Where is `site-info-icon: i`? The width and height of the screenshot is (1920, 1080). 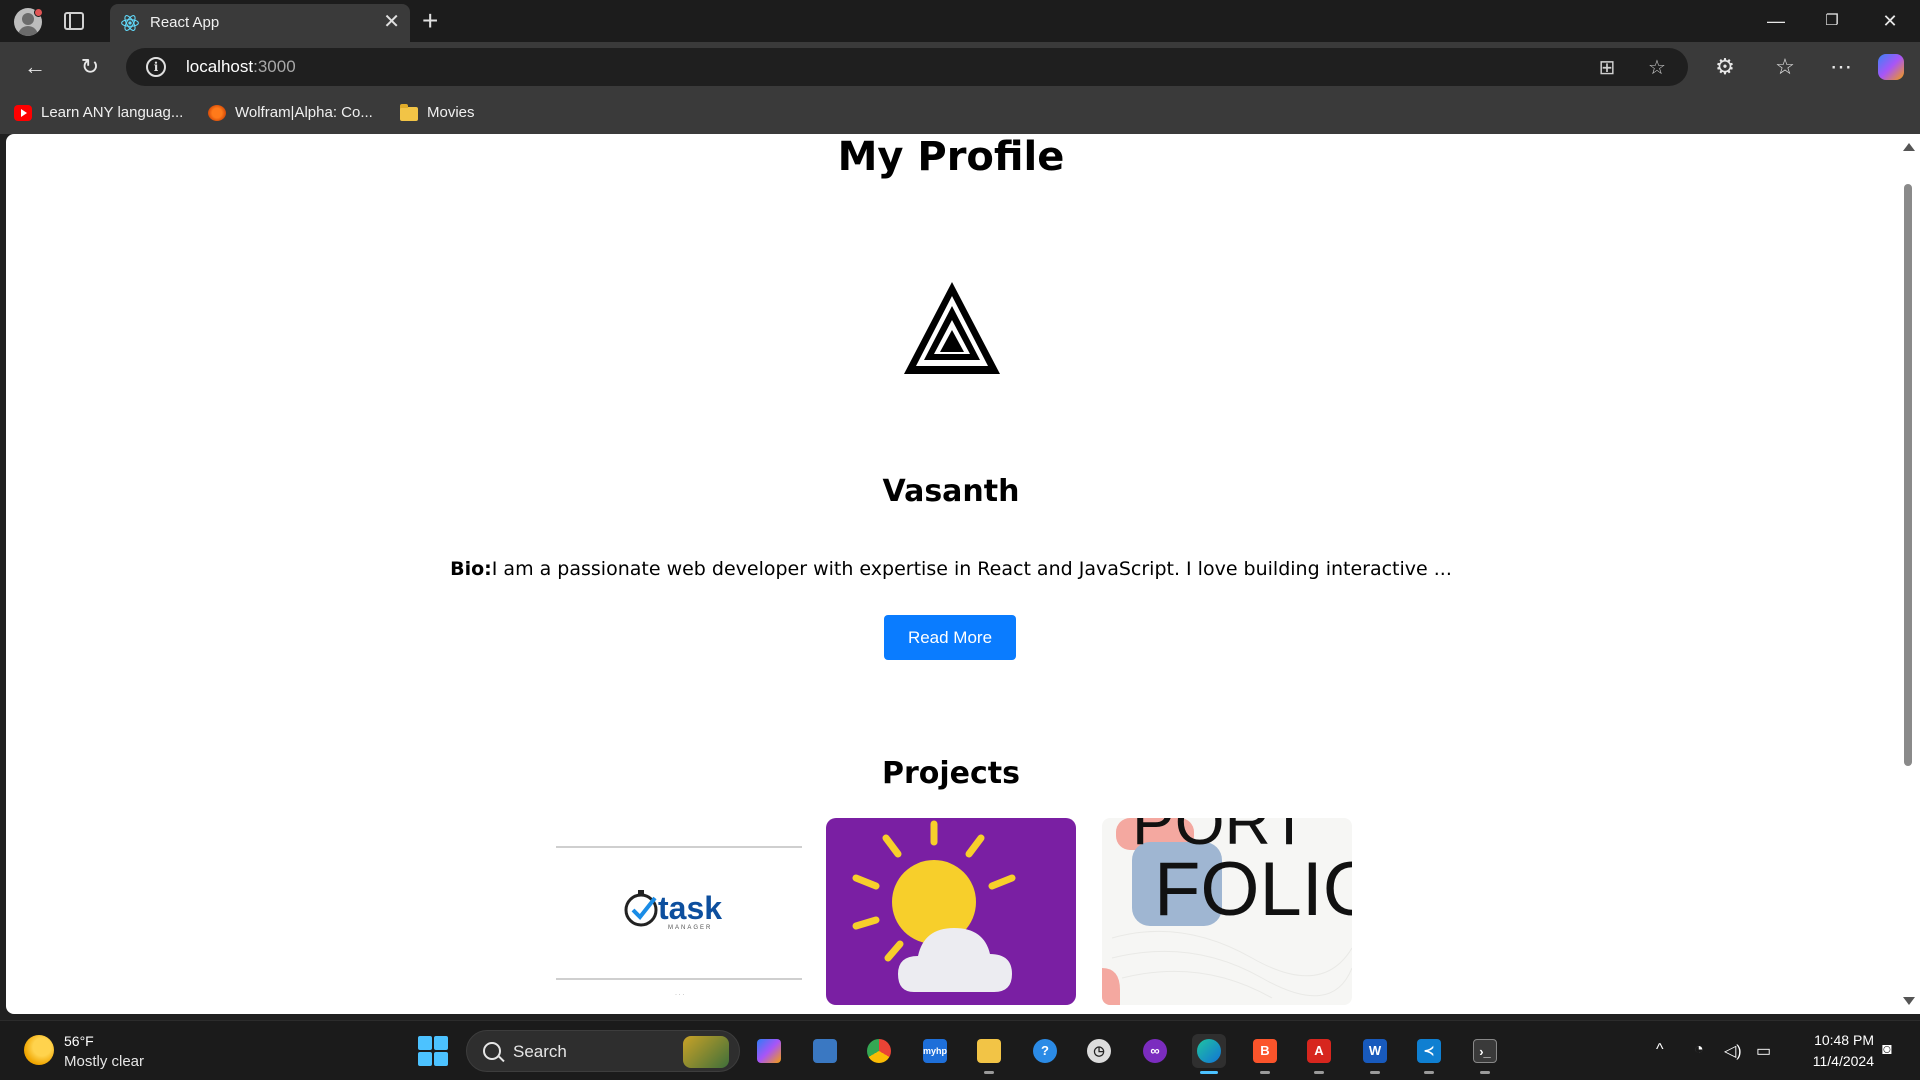 site-info-icon: i is located at coordinates (156, 67).